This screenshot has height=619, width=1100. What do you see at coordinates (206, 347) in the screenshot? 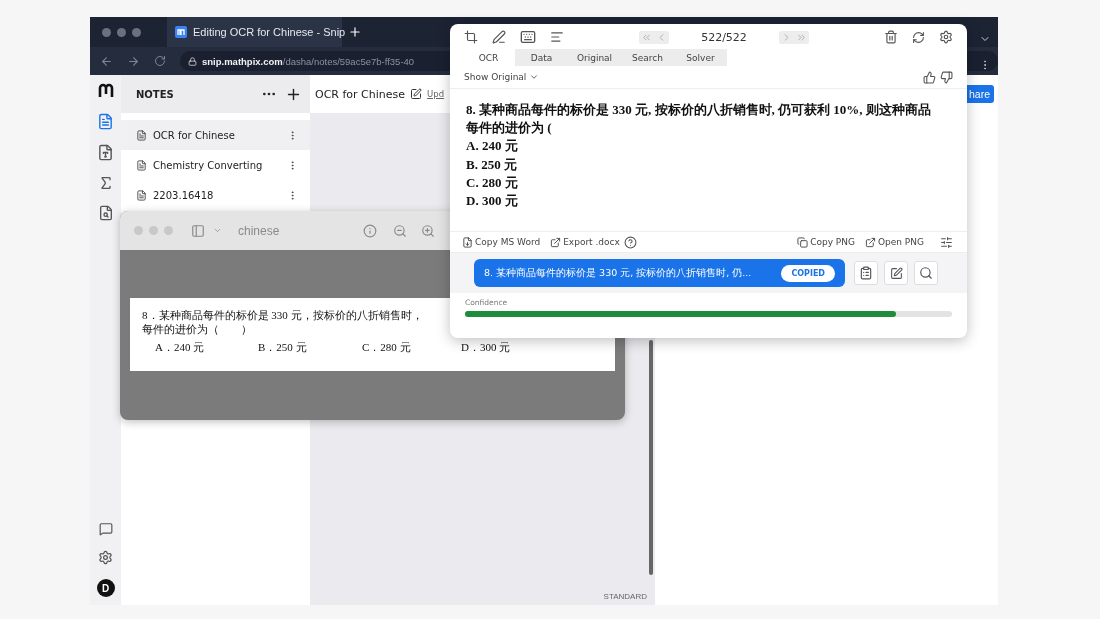
I see `answer-option: A．240 元` at bounding box center [206, 347].